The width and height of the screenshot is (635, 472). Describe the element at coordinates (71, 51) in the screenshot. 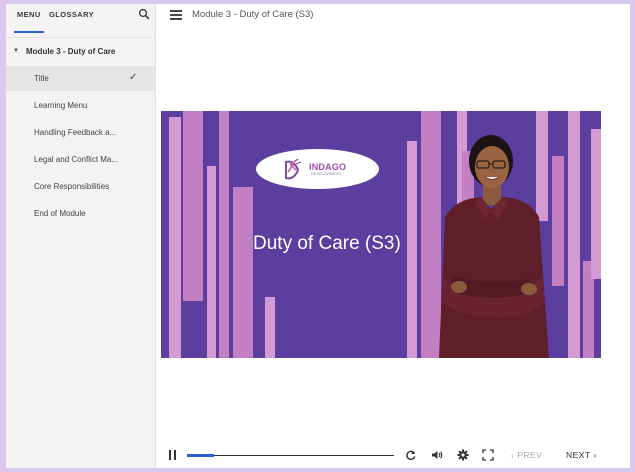

I see `module-title: Module 3 - Duty of Care` at that location.